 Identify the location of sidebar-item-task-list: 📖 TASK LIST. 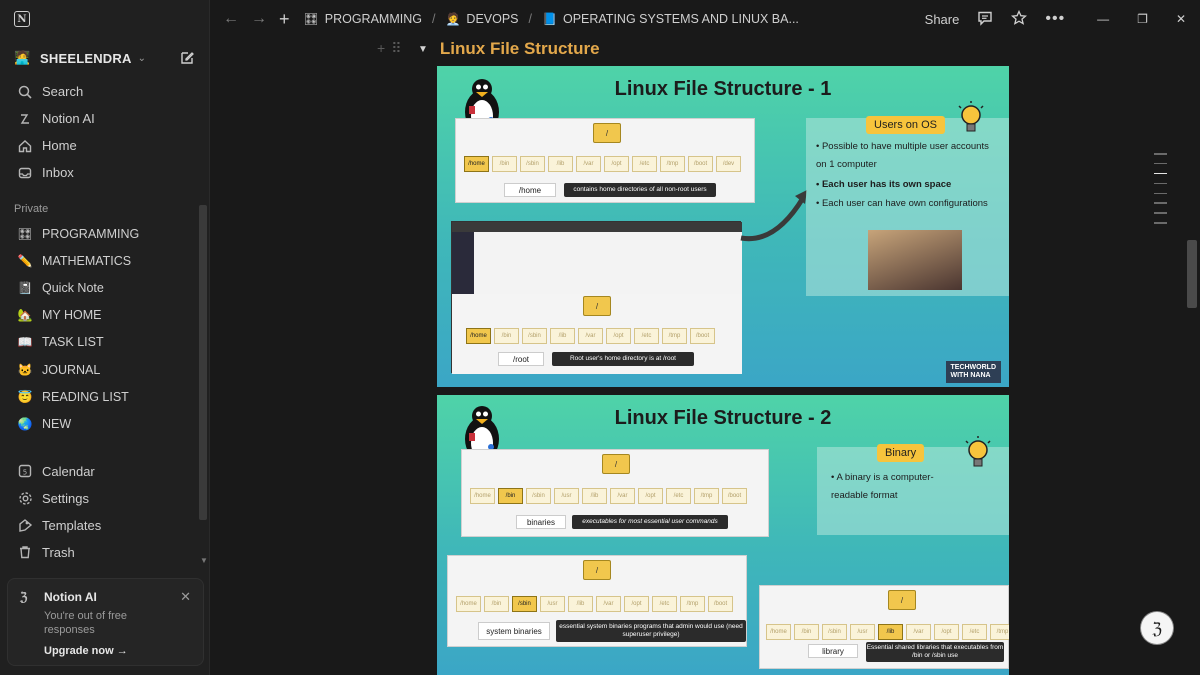
(104, 342).